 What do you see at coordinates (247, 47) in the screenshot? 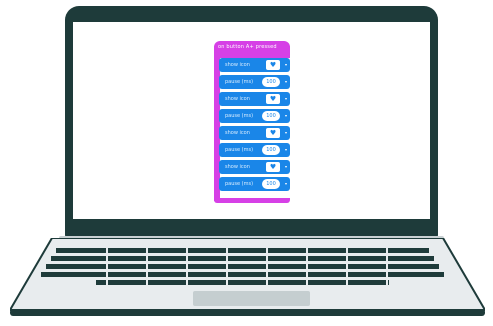
I see `event-hat-label: on button A+ pressed` at bounding box center [247, 47].